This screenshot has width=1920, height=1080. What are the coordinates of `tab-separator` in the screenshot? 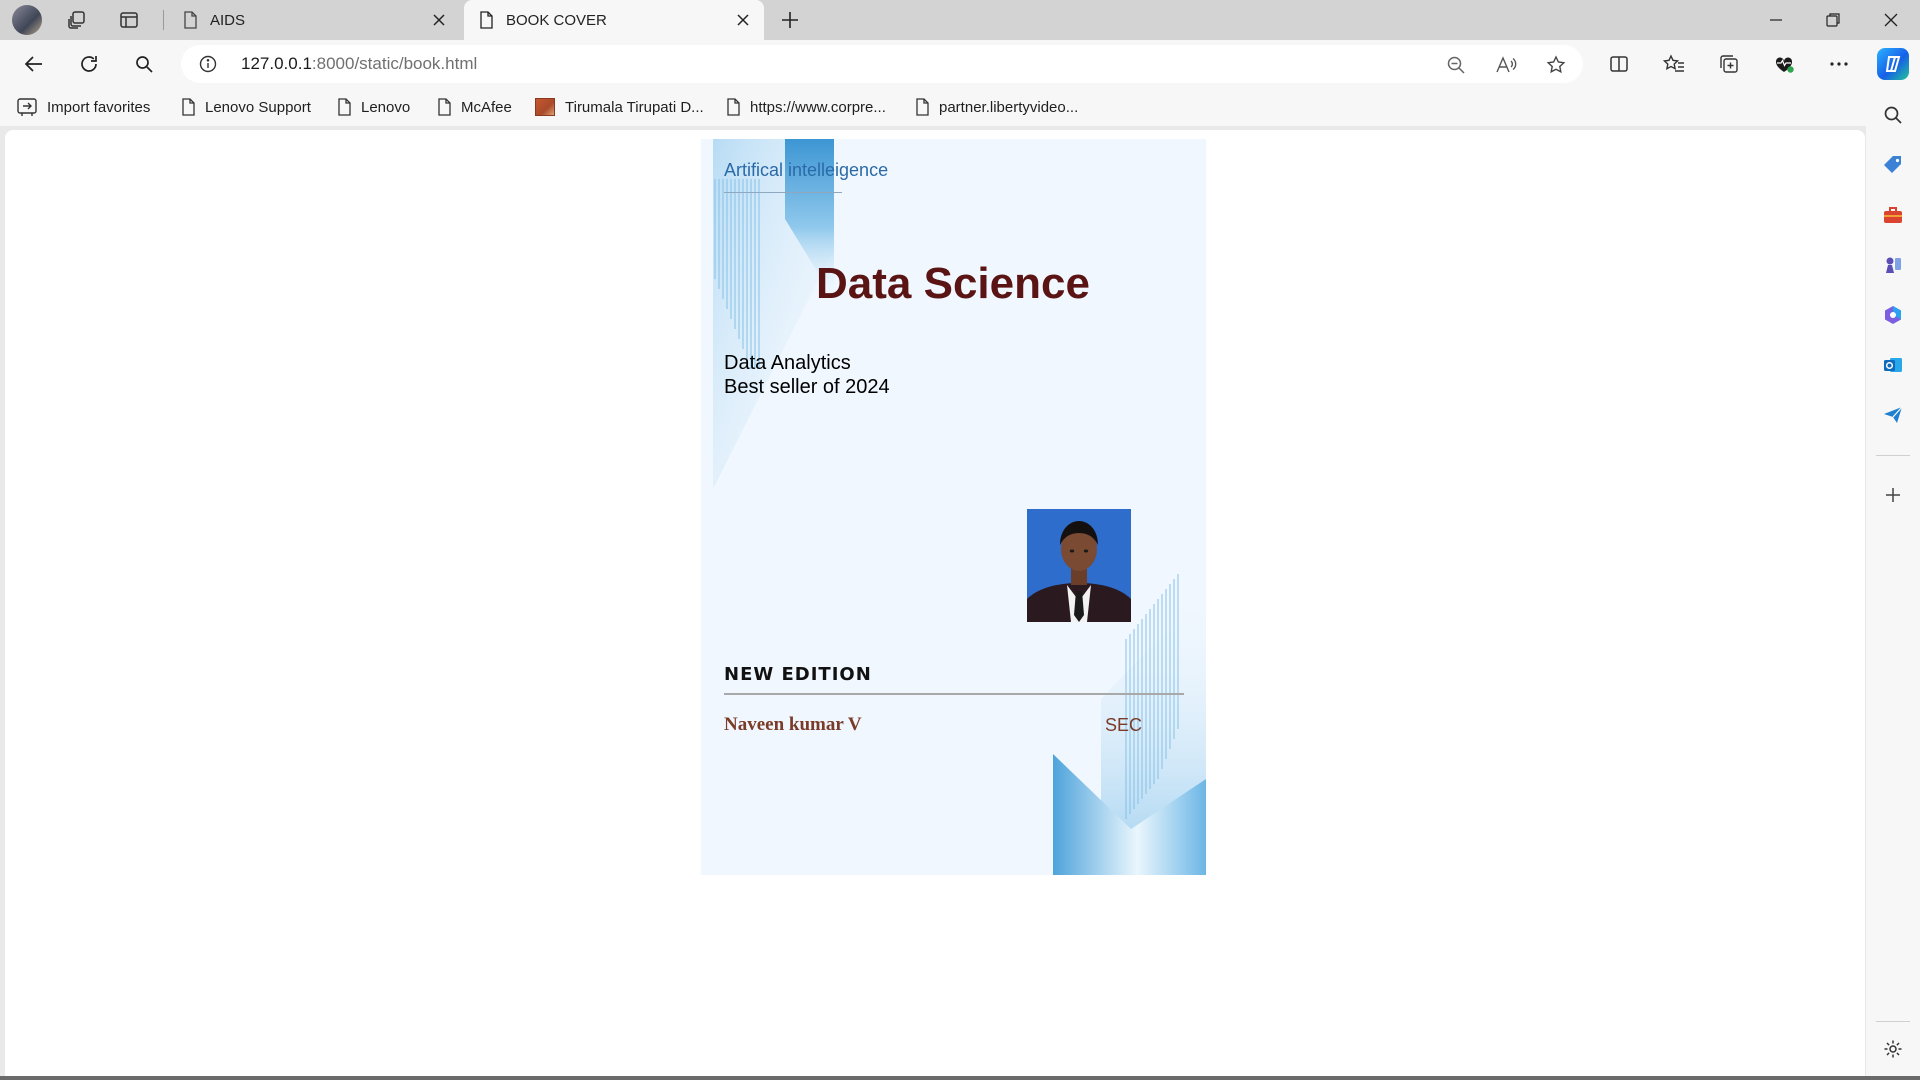 It's located at (163, 20).